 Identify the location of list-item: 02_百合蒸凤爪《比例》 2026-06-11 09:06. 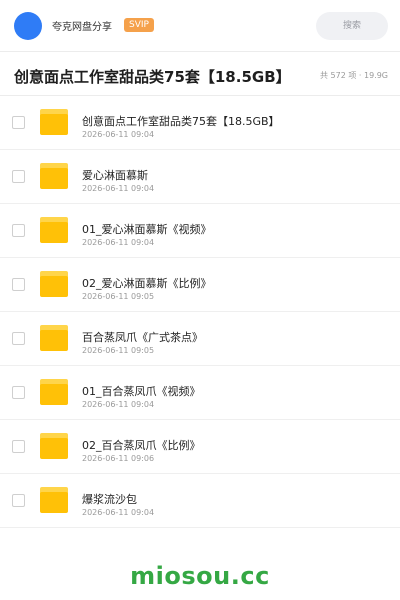
(200, 447).